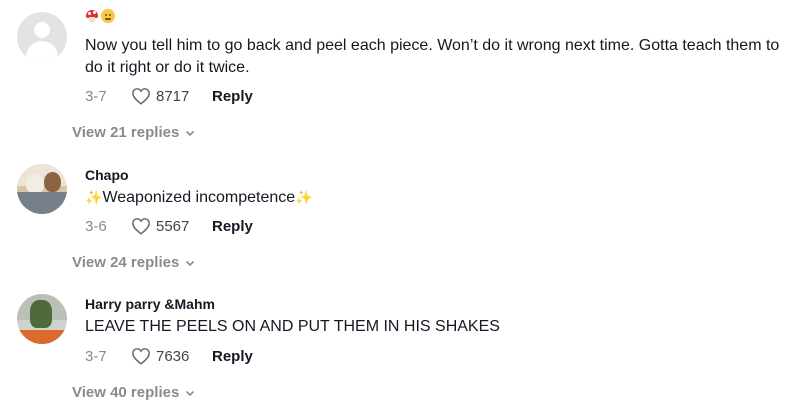 This screenshot has height=418, width=800. I want to click on view-replies-label: View 24 replies, so click(126, 262).